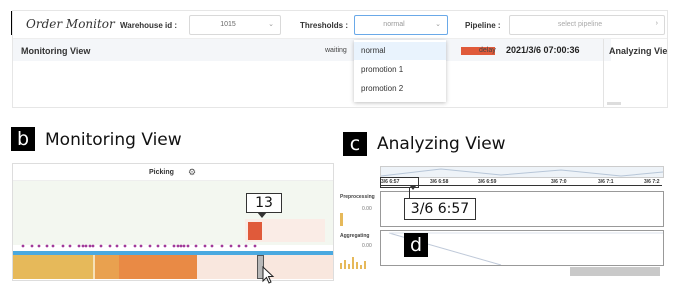  I want to click on tick-label: 3/6 7:1, so click(606, 182).